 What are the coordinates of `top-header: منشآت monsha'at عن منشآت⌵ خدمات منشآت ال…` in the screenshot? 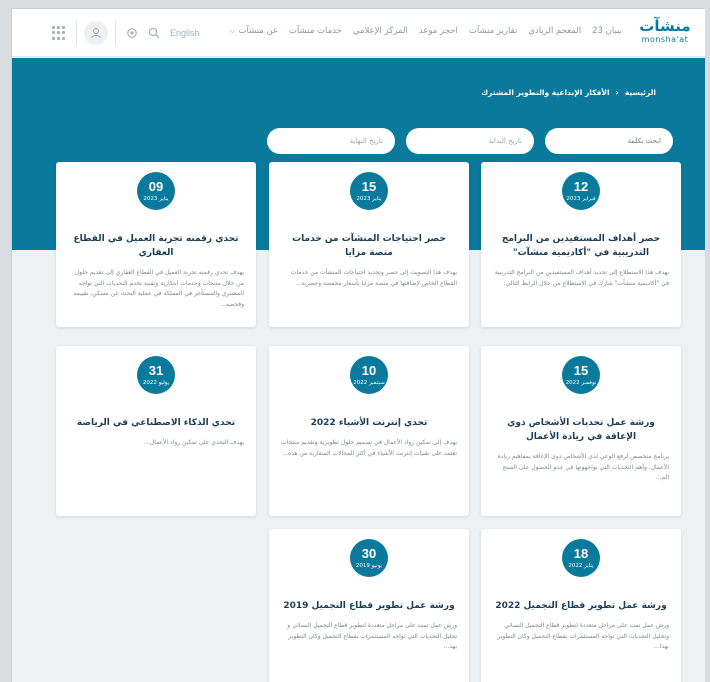 It's located at (358, 33).